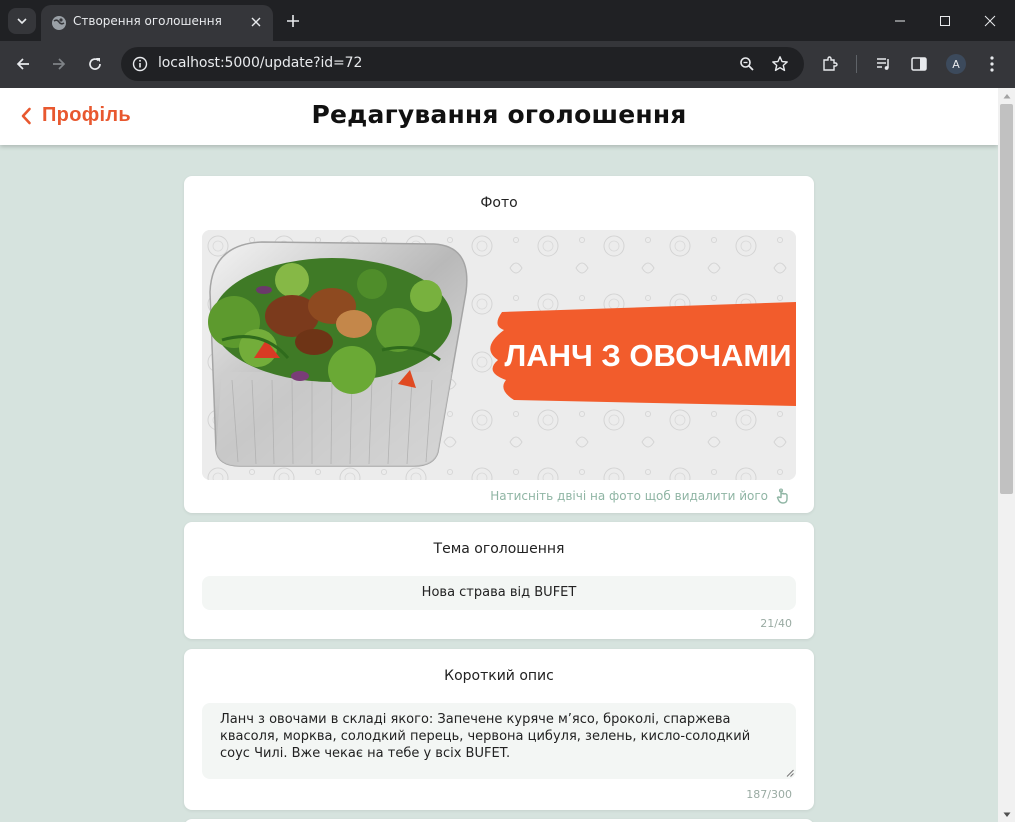 The width and height of the screenshot is (1015, 822). I want to click on browser-menu-button, so click(992, 64).